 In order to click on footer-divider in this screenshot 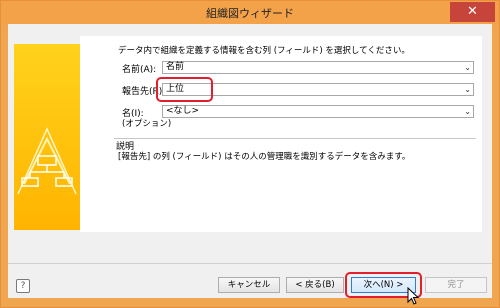, I will do `click(250, 263)`.